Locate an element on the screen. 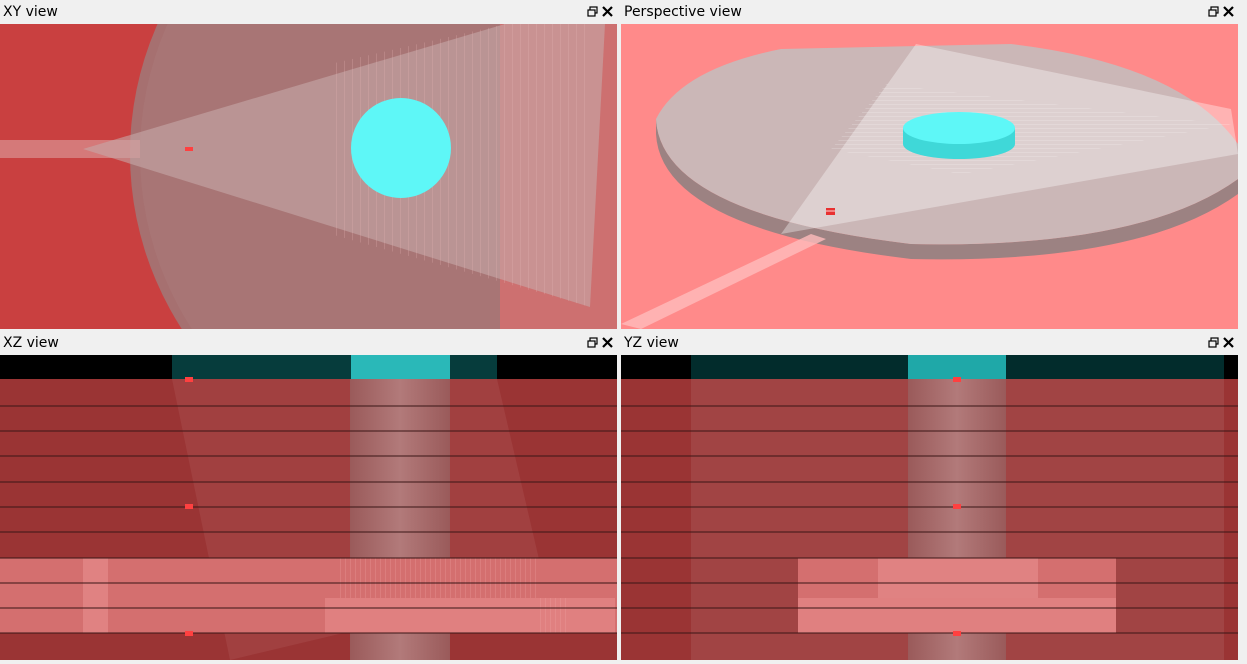 This screenshot has height=664, width=1247. xy-view-header: XY view is located at coordinates (308, 12).